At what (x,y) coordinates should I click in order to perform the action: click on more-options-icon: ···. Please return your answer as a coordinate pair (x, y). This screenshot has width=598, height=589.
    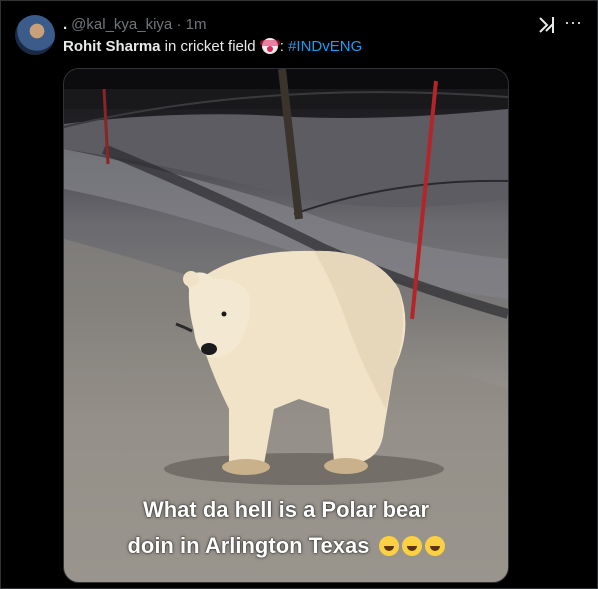
    Looking at the image, I should click on (574, 24).